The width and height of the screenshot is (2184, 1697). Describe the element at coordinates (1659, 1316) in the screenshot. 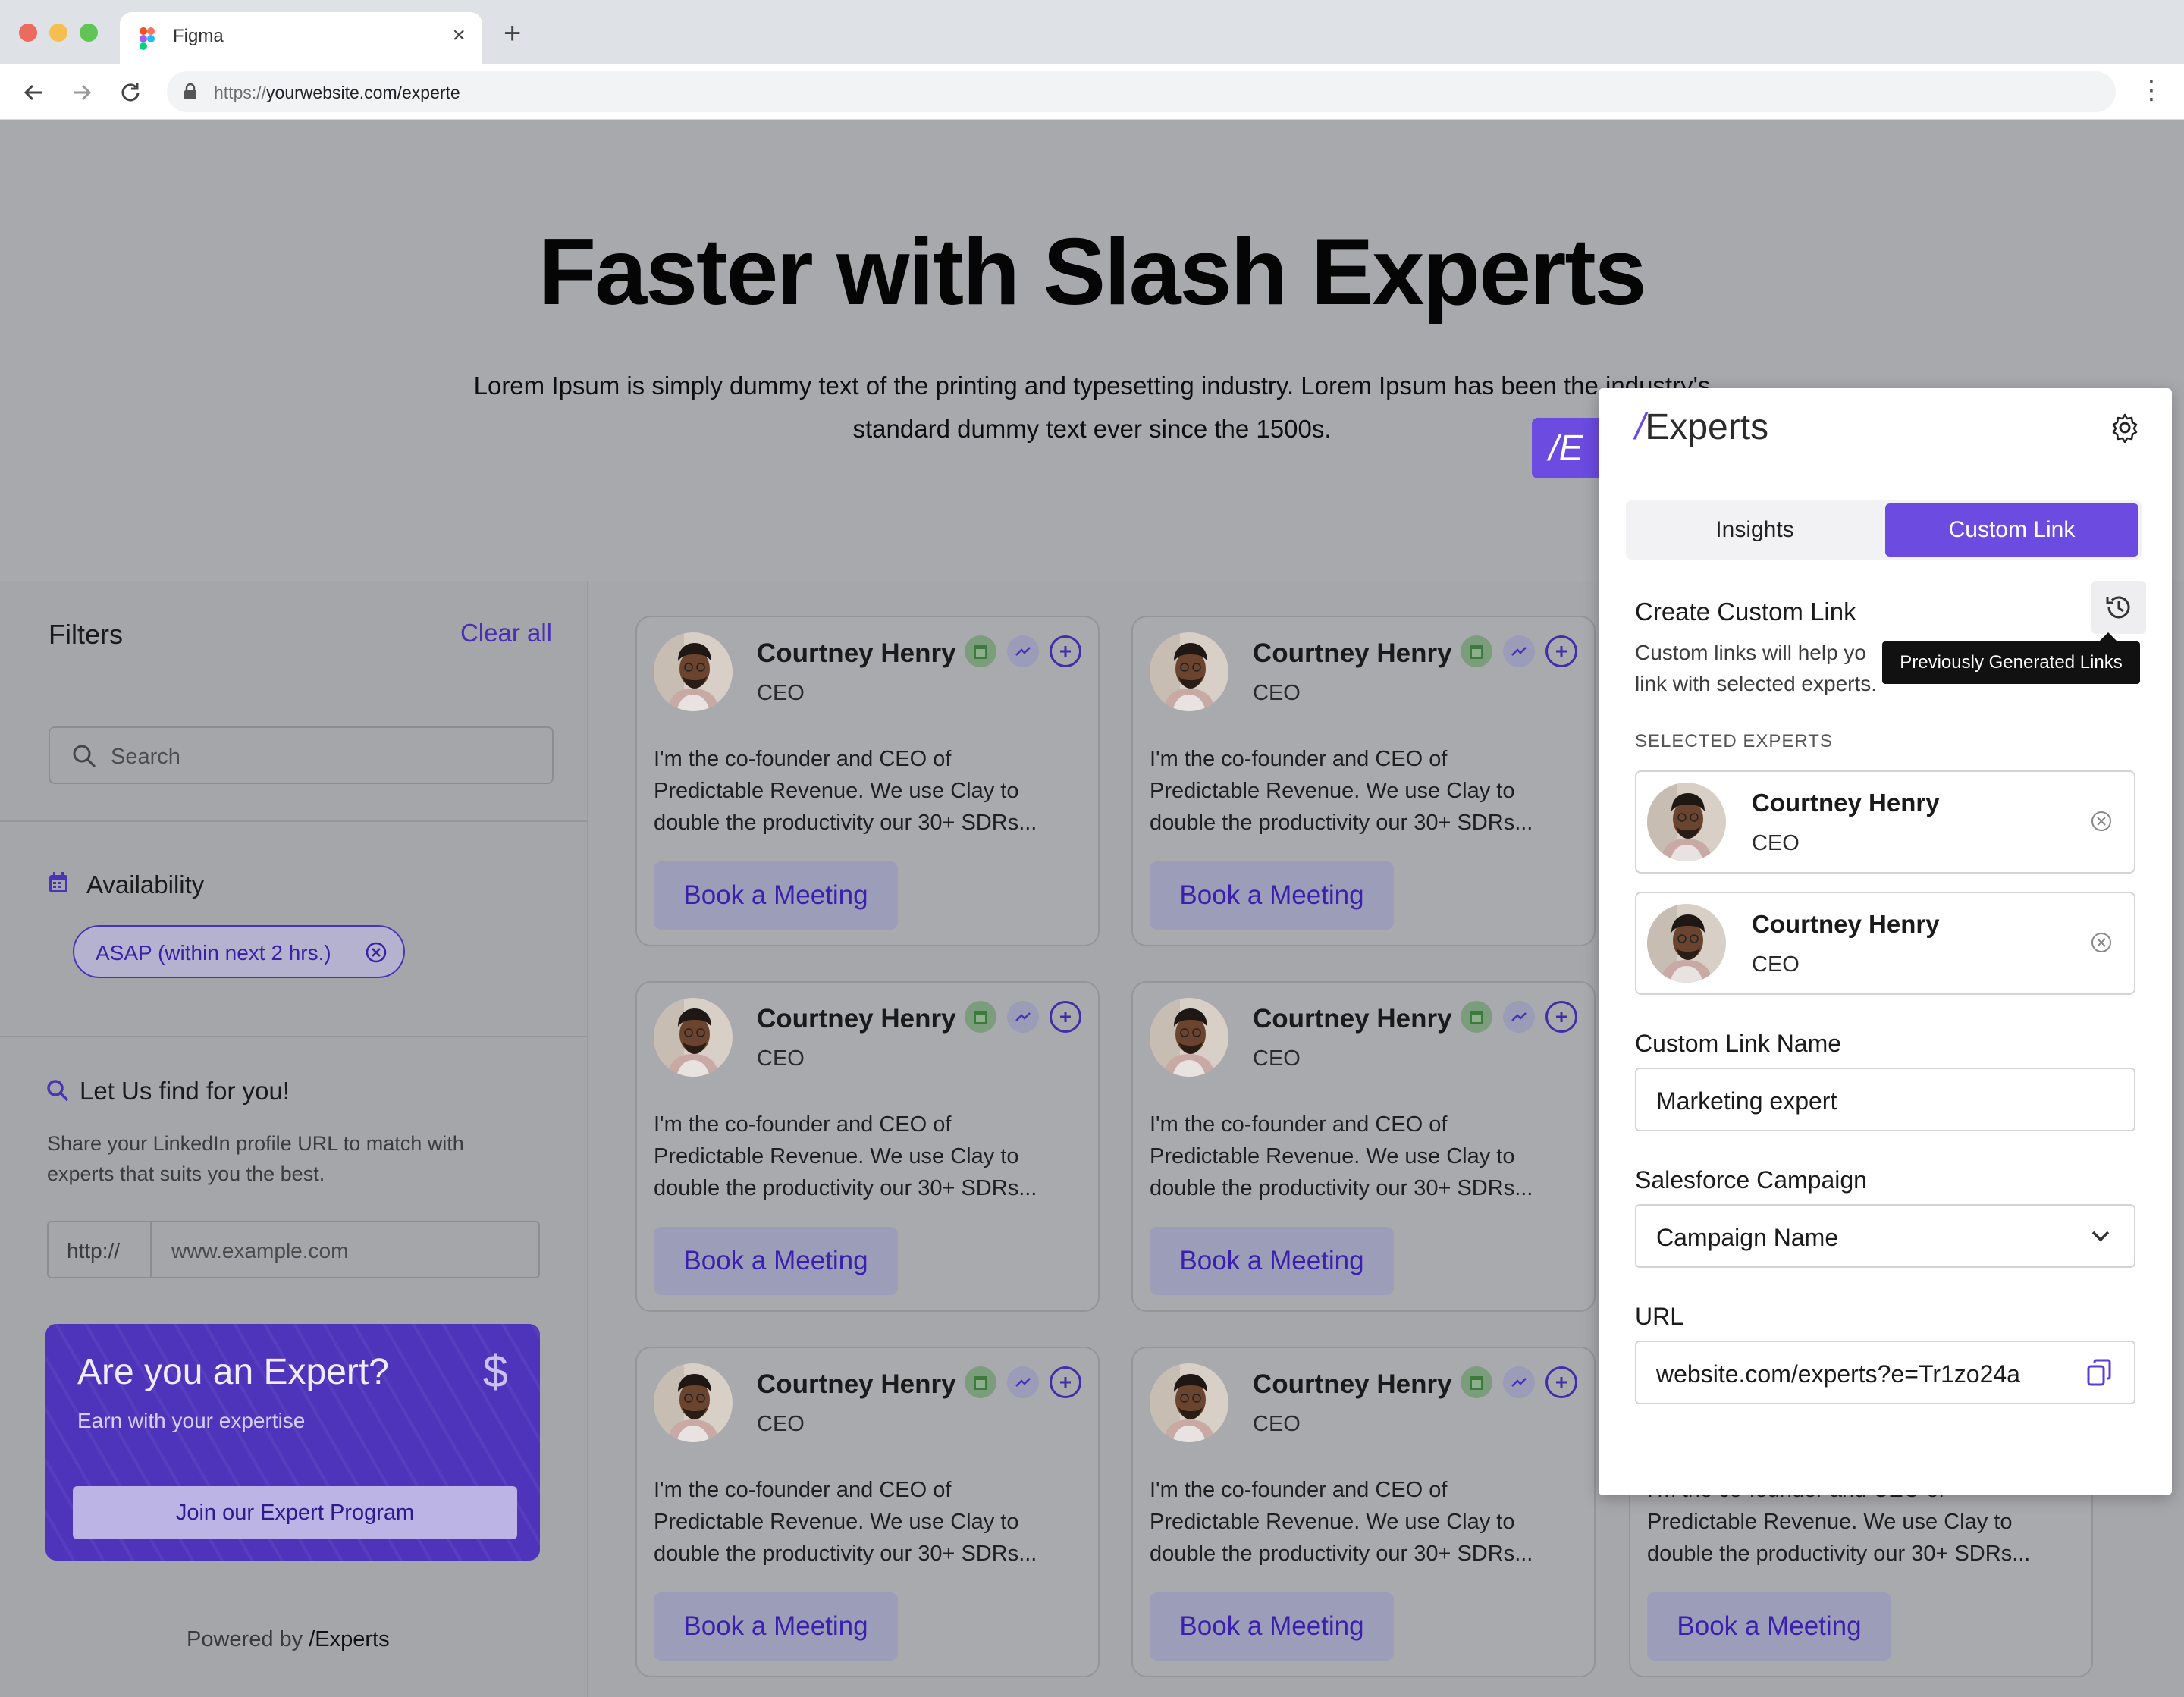

I see `url-label: URL` at that location.